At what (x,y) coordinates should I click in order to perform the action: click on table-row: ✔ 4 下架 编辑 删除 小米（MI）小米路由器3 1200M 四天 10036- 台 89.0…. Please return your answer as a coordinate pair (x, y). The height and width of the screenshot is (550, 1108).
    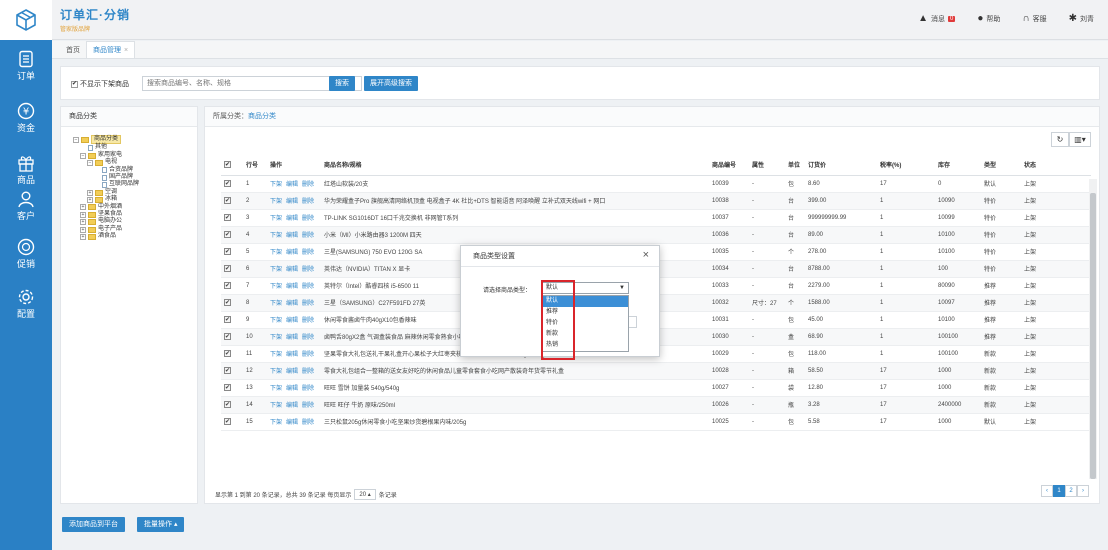
    Looking at the image, I should click on (656, 235).